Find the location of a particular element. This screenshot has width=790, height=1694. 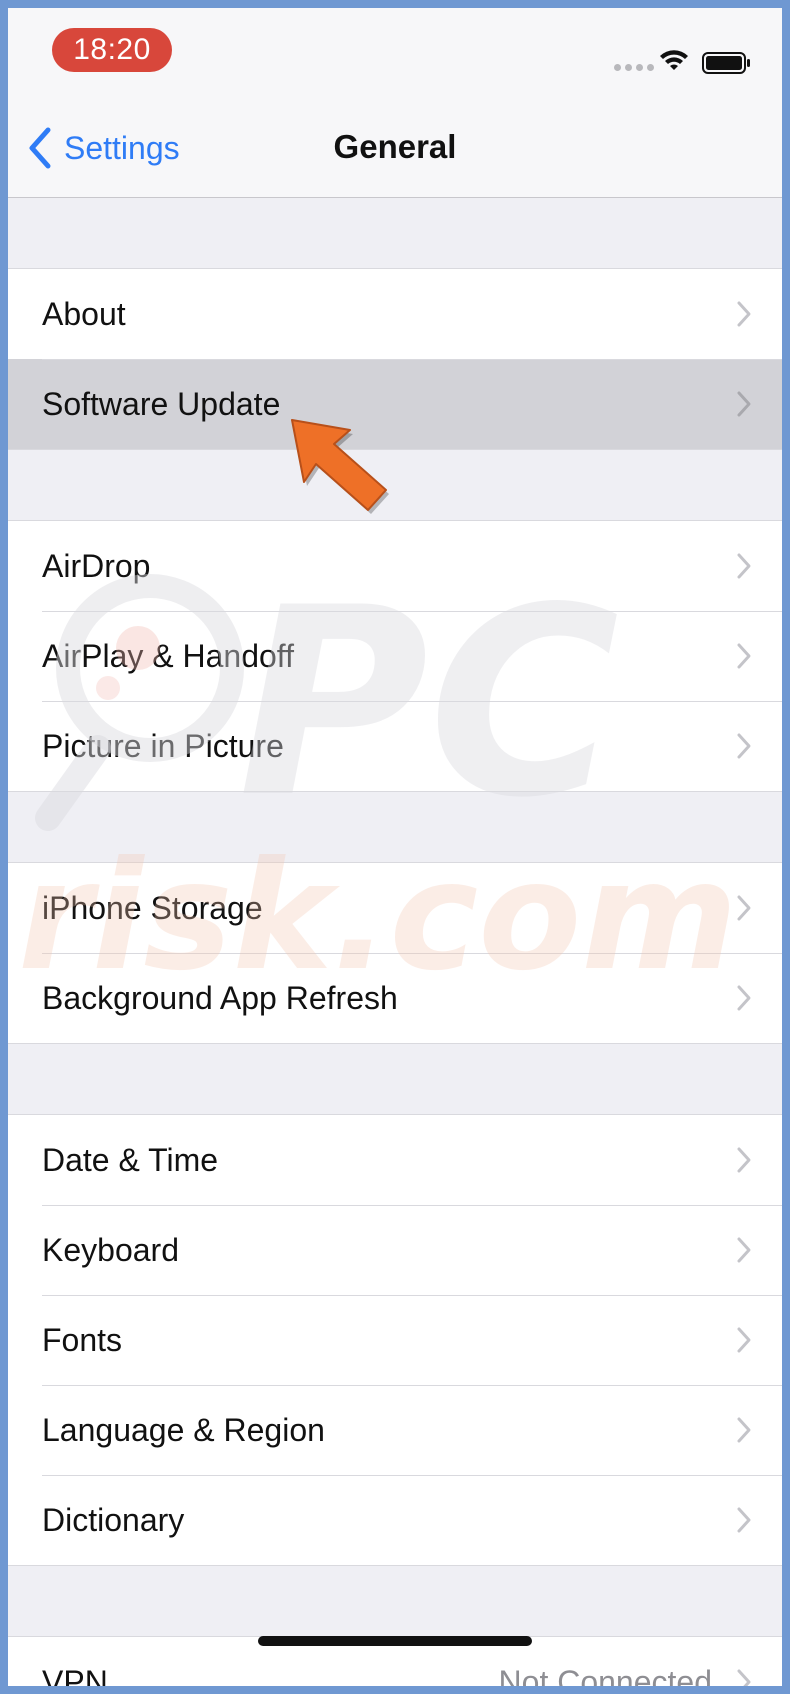

navigation-bar: Settings General is located at coordinates (395, 148).